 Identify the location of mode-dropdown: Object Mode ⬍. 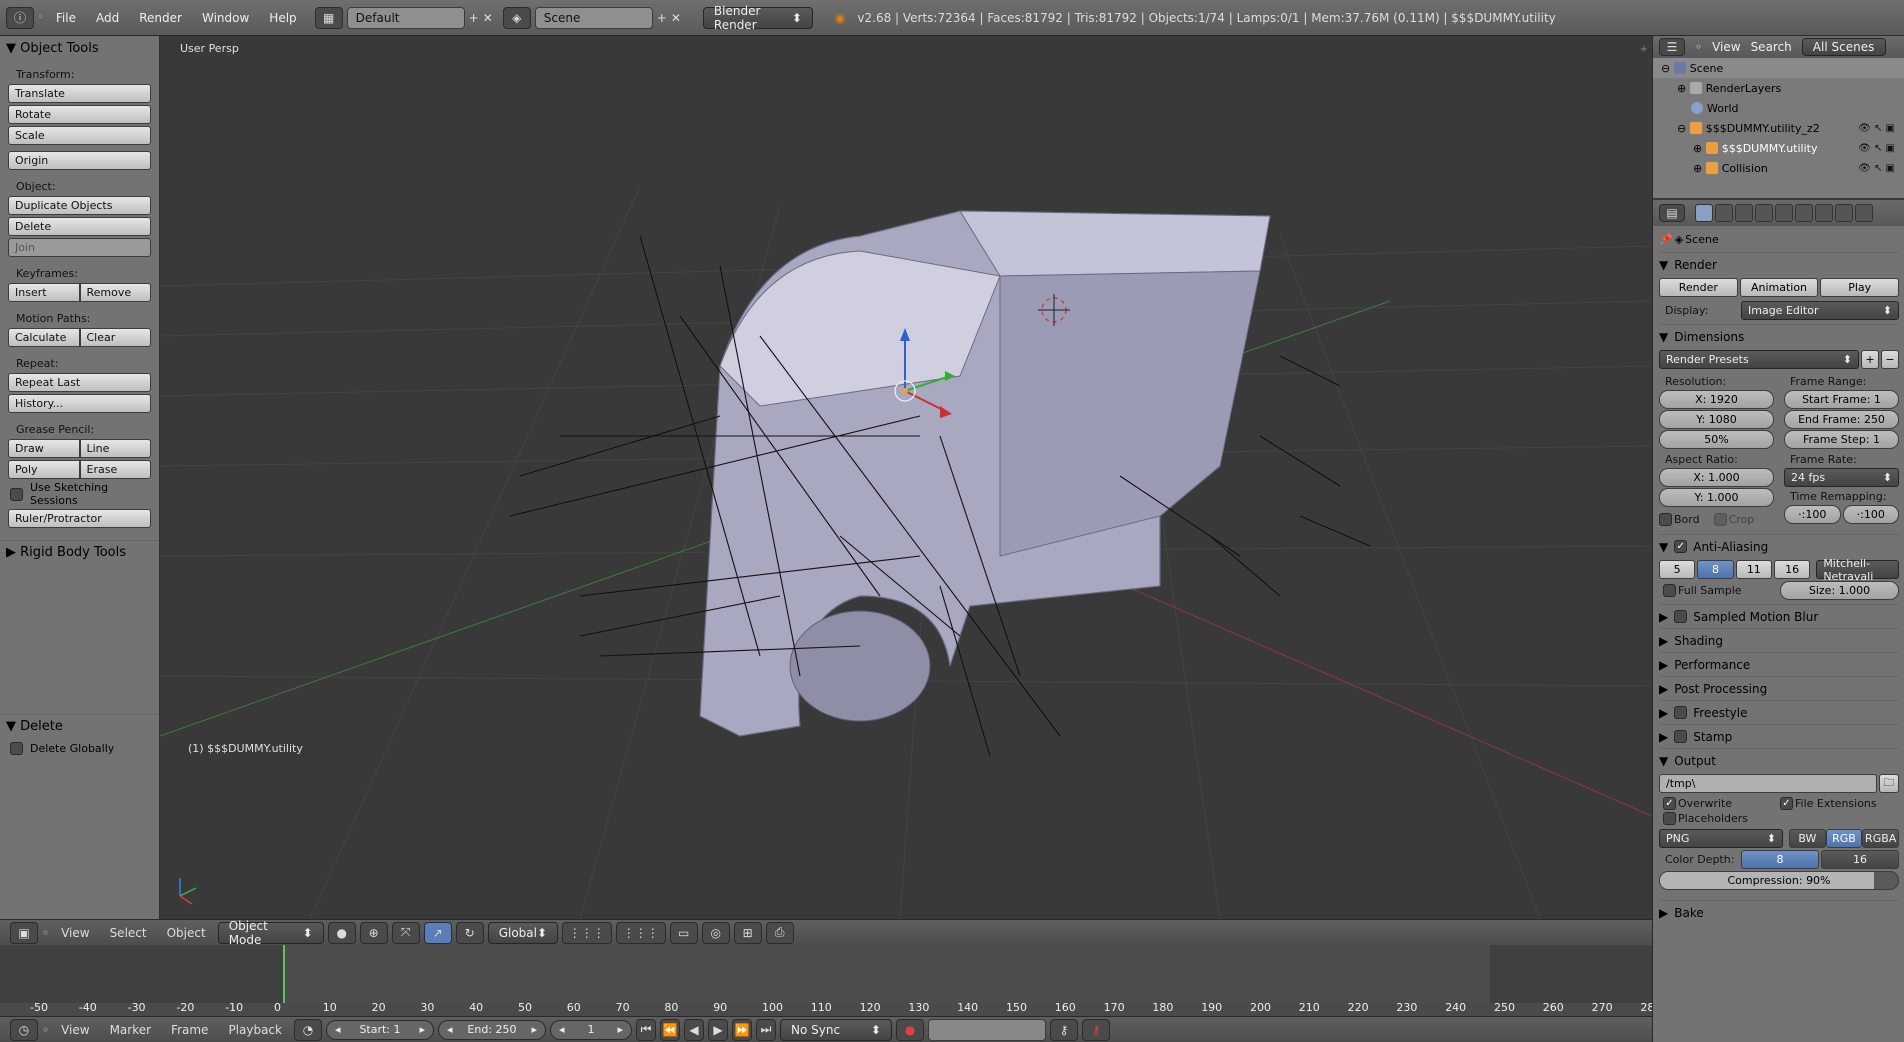
(270, 933).